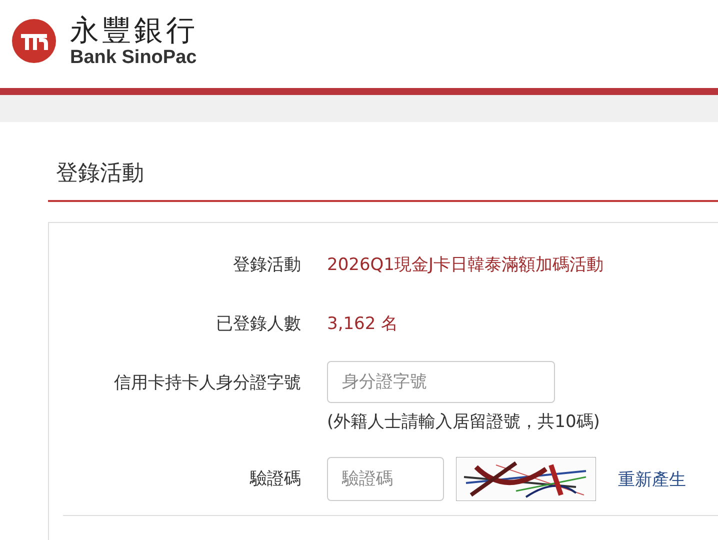  I want to click on hint-text: (外籍人士請輸入居留證號，共10碼), so click(463, 422).